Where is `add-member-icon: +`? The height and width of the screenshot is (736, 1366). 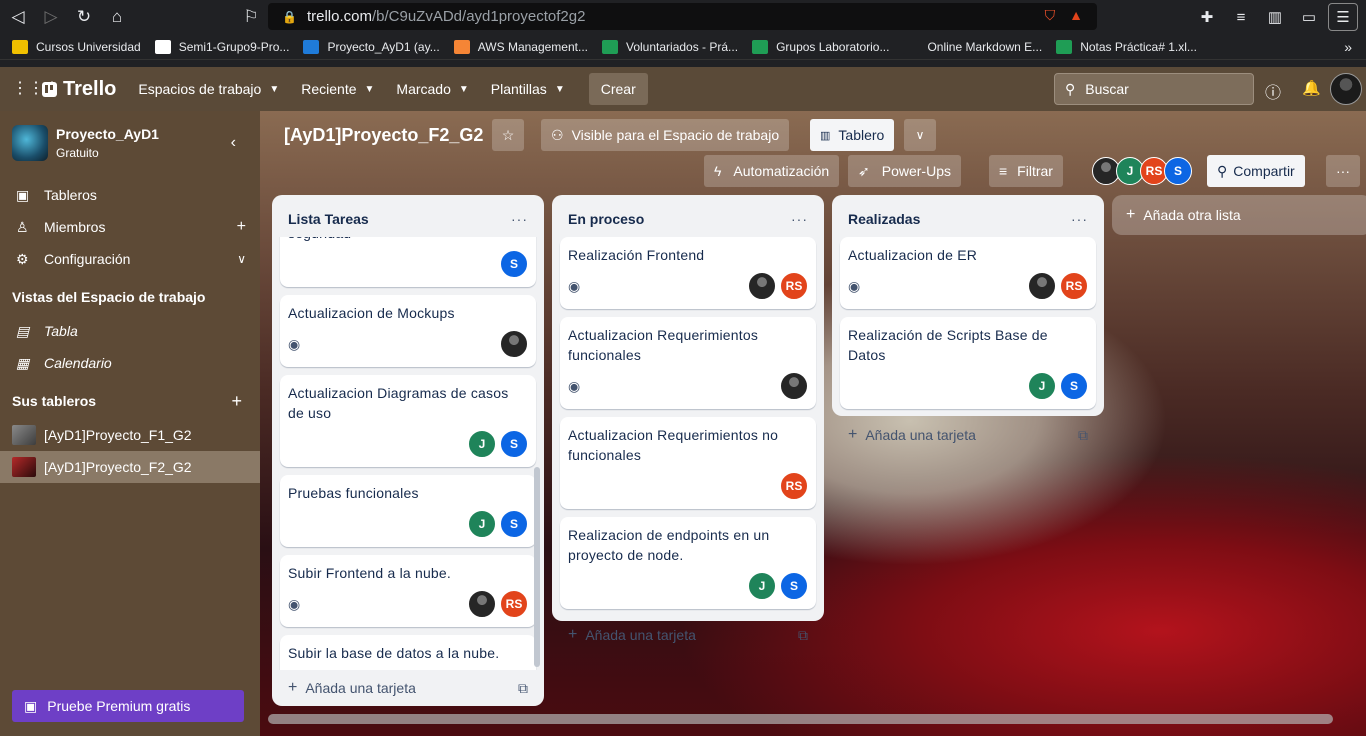
add-member-icon: + is located at coordinates (241, 227).